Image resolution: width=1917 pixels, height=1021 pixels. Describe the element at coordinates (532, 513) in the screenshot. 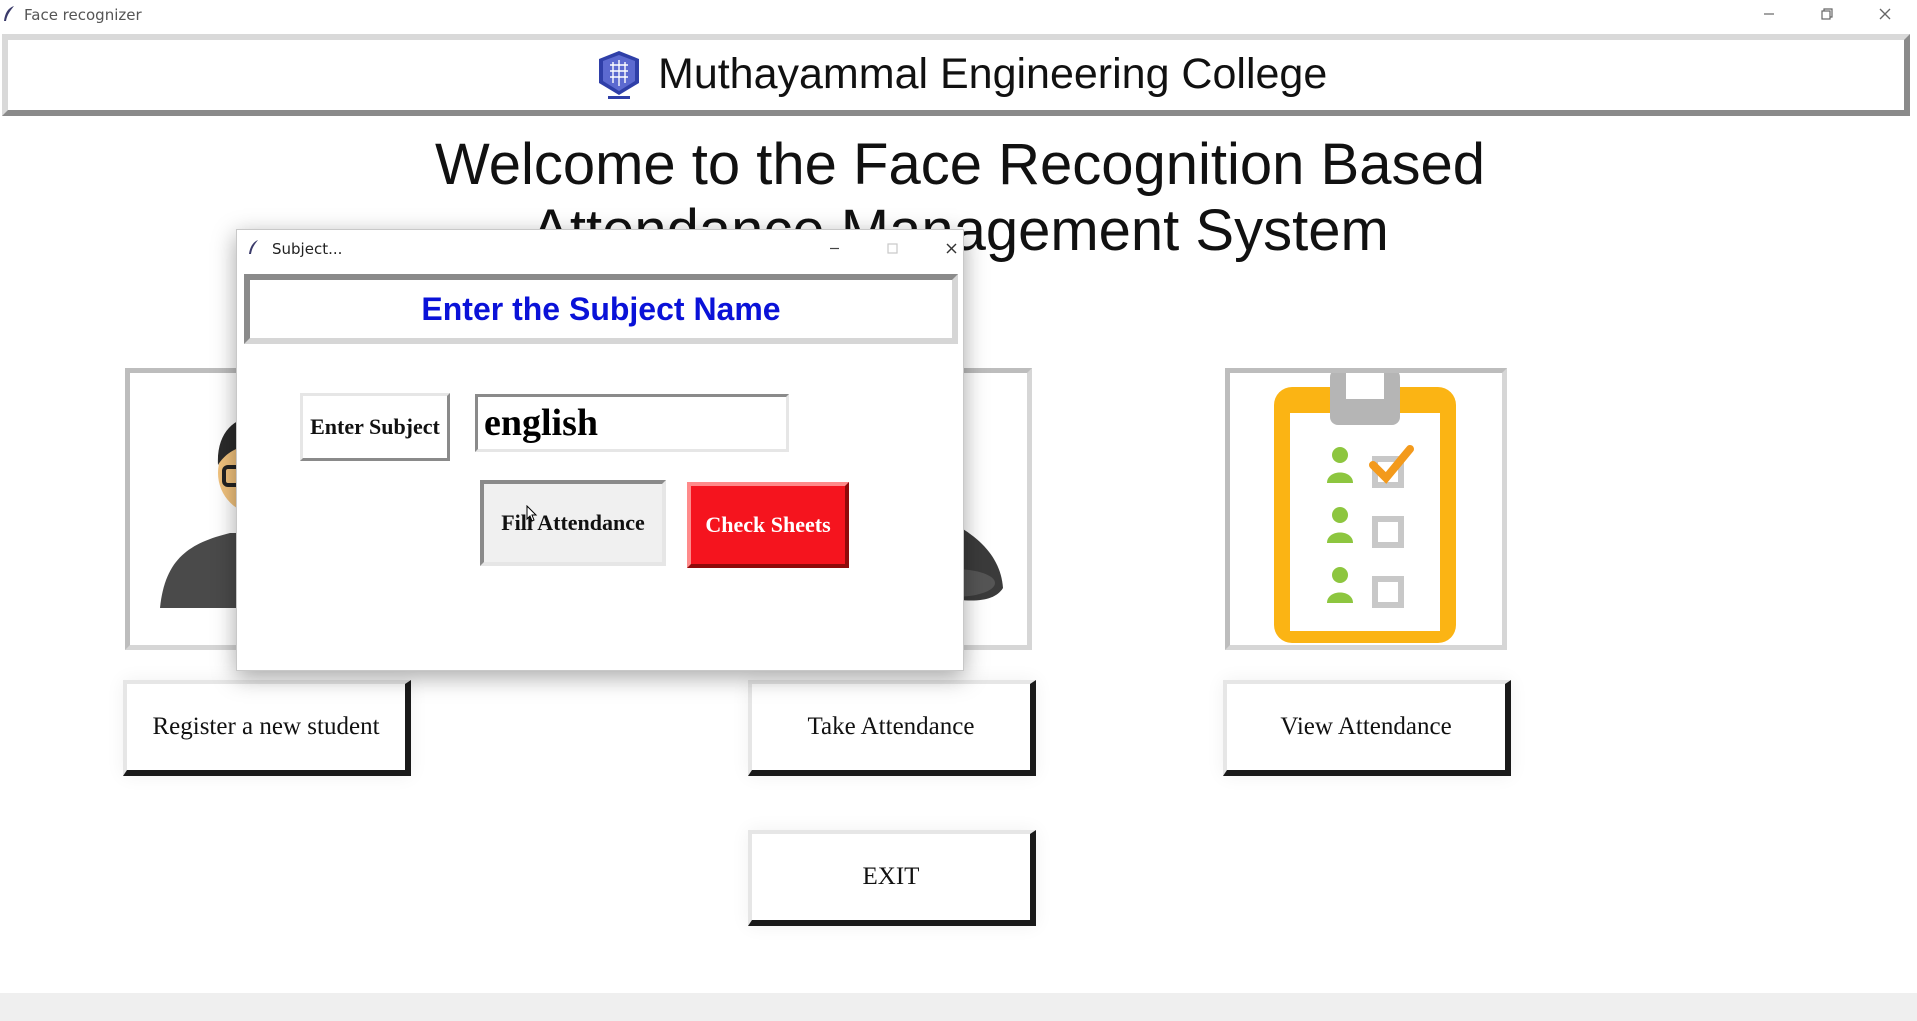

I see `cursor-icon` at that location.